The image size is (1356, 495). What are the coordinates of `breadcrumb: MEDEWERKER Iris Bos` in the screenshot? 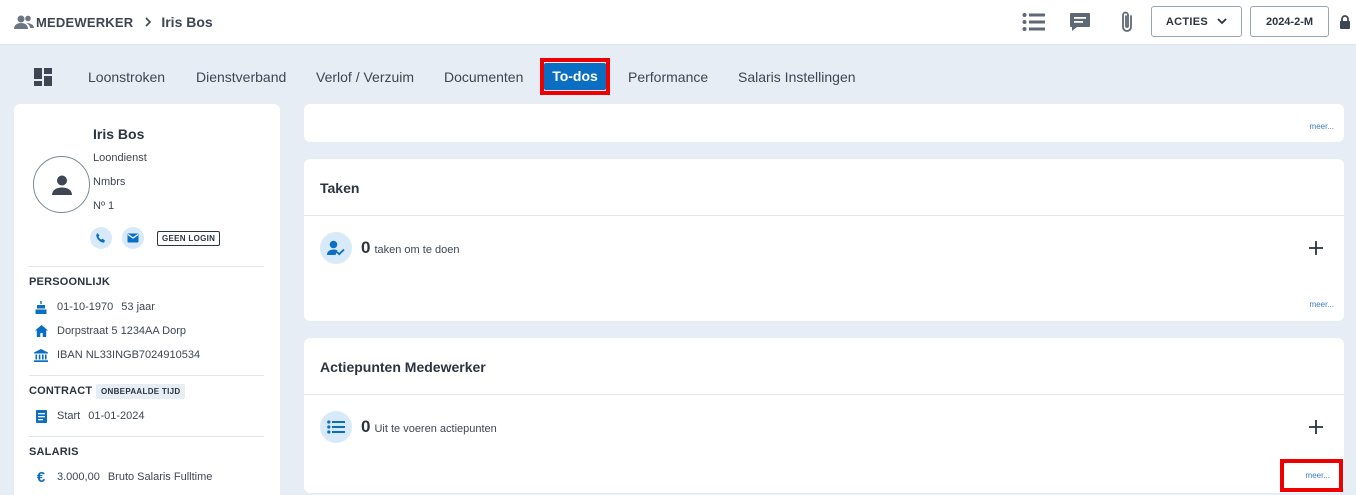 It's located at (113, 22).